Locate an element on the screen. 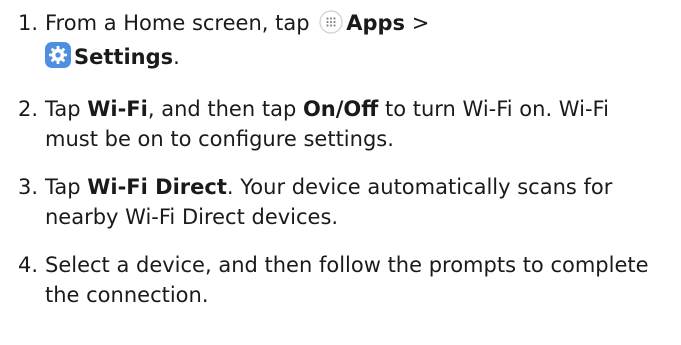  step-number: 4. is located at coordinates (28, 265).